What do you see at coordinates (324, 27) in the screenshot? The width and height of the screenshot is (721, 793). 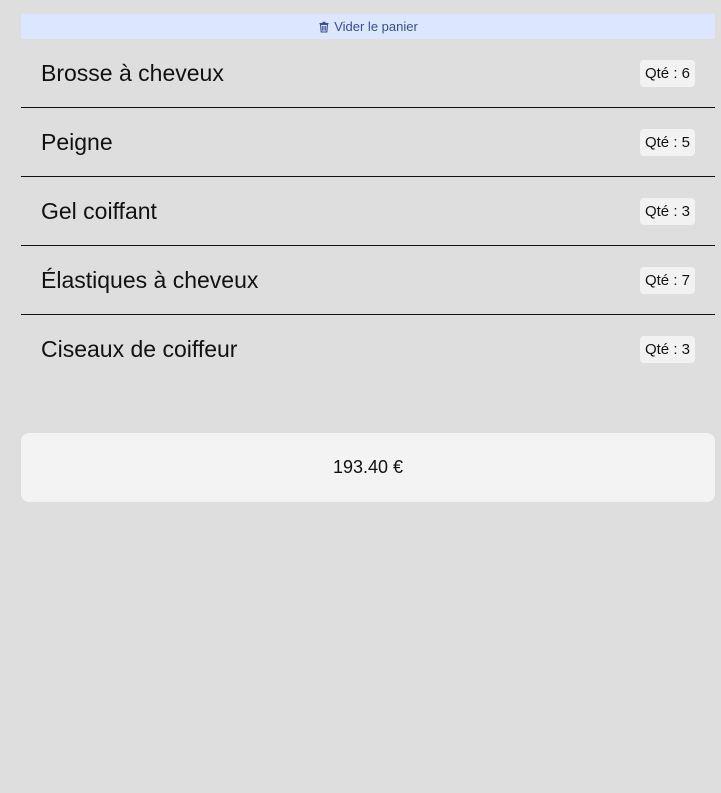 I see `trash-icon` at bounding box center [324, 27].